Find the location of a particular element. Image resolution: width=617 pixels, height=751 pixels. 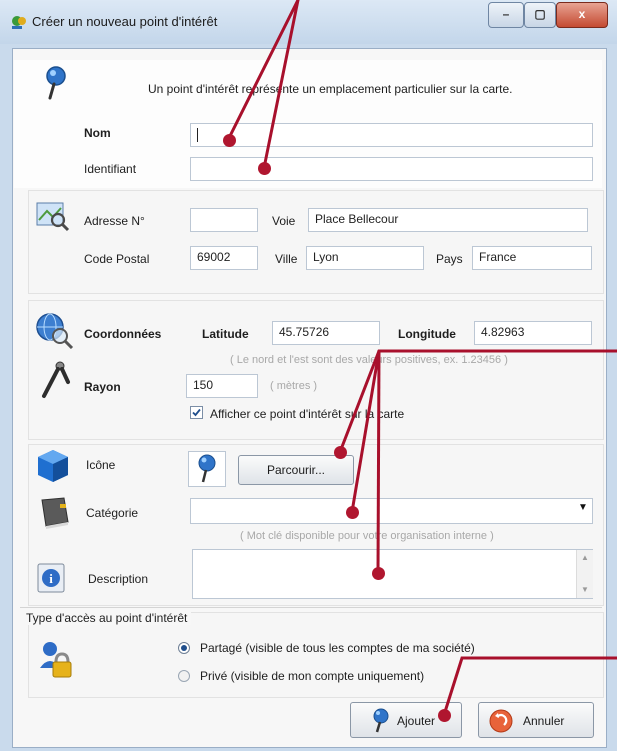

radius-input: 150 is located at coordinates (222, 386).